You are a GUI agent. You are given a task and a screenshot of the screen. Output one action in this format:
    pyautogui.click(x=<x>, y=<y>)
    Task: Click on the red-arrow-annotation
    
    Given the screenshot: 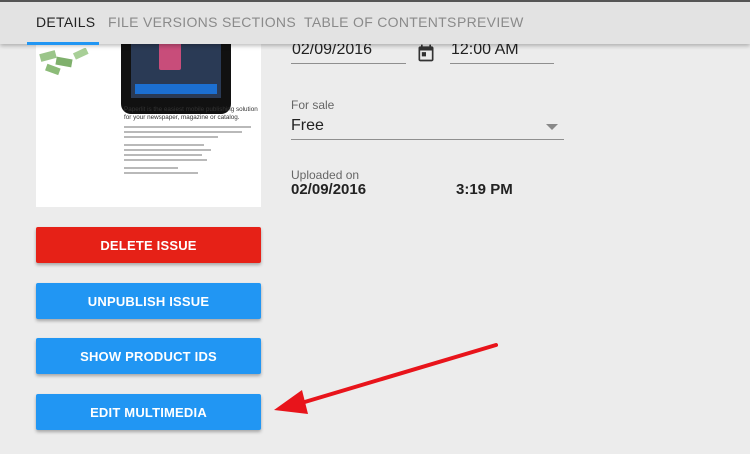 What is the action you would take?
    pyautogui.click(x=386, y=378)
    